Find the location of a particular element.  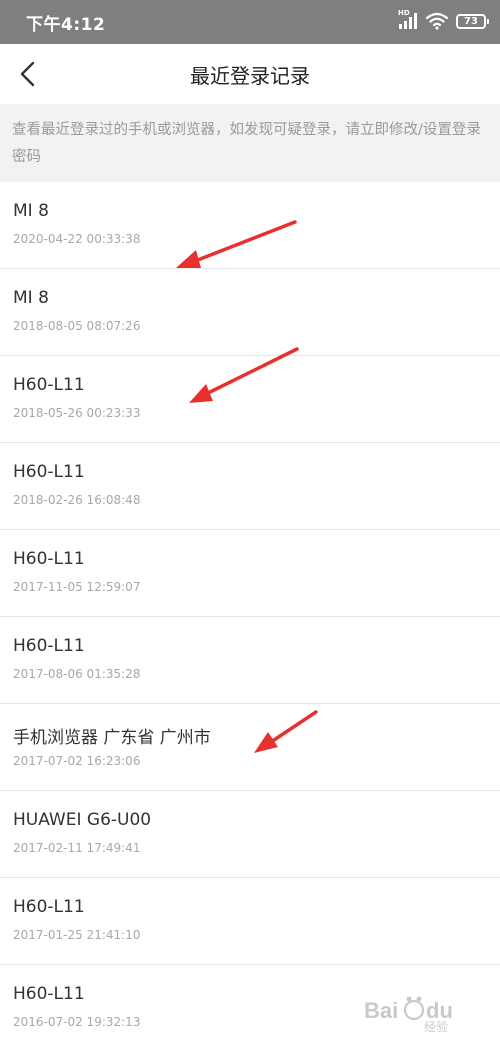

list-item: H60-L11 2017-01-25 21:41:10 is located at coordinates (250, 921).